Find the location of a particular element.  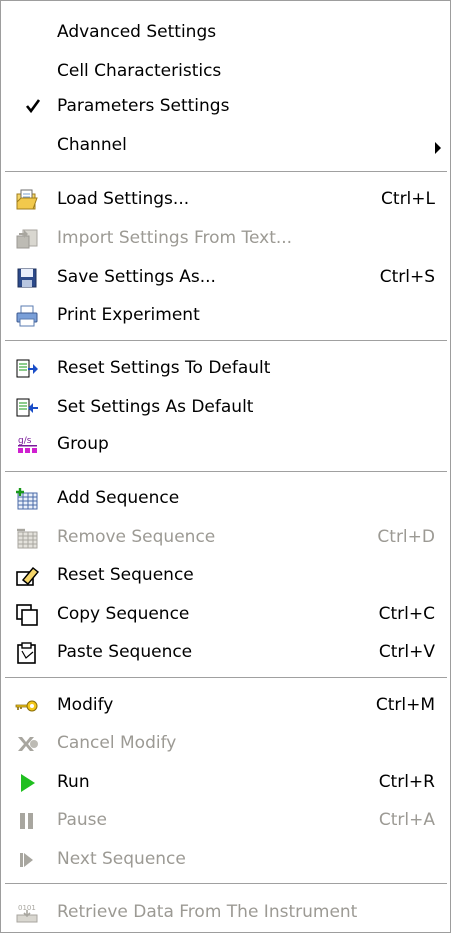

menu-item-modify: Modify Ctrl+M is located at coordinates (226, 705).